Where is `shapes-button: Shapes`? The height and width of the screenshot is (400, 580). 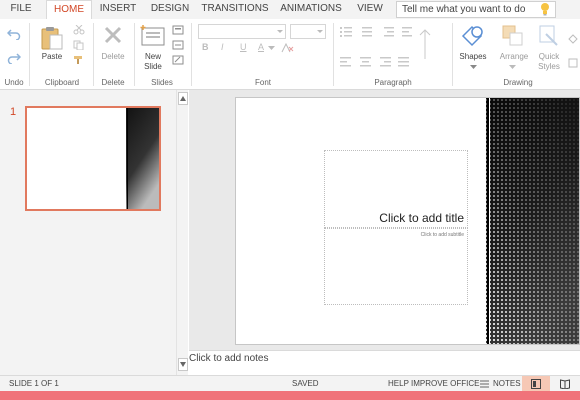
shapes-button: Shapes is located at coordinates (473, 57).